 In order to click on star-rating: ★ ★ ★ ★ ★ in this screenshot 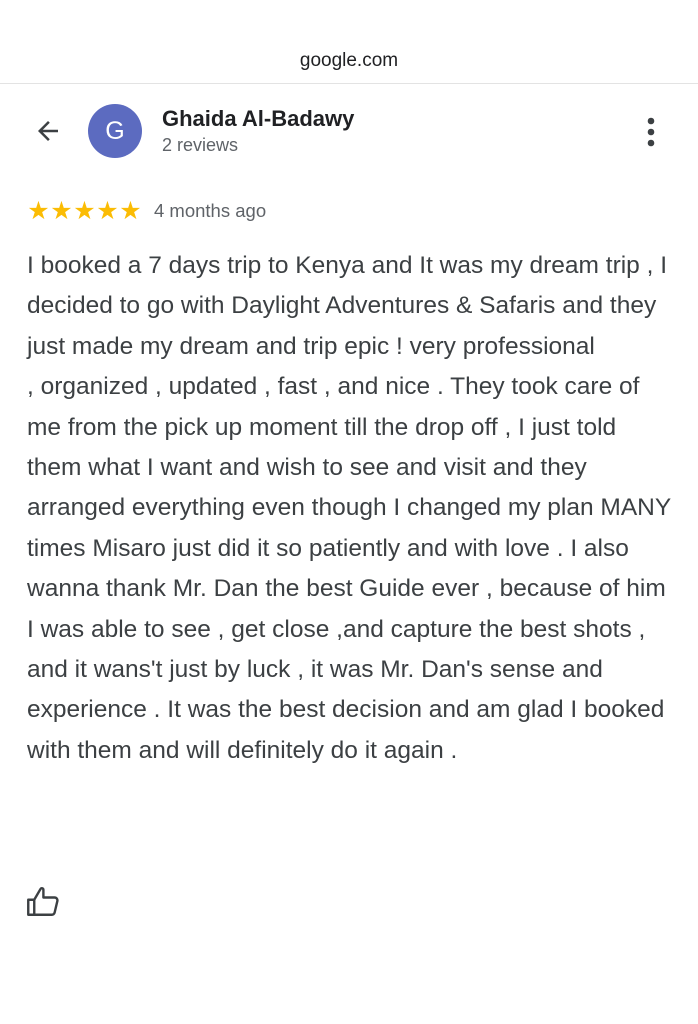, I will do `click(84, 211)`.